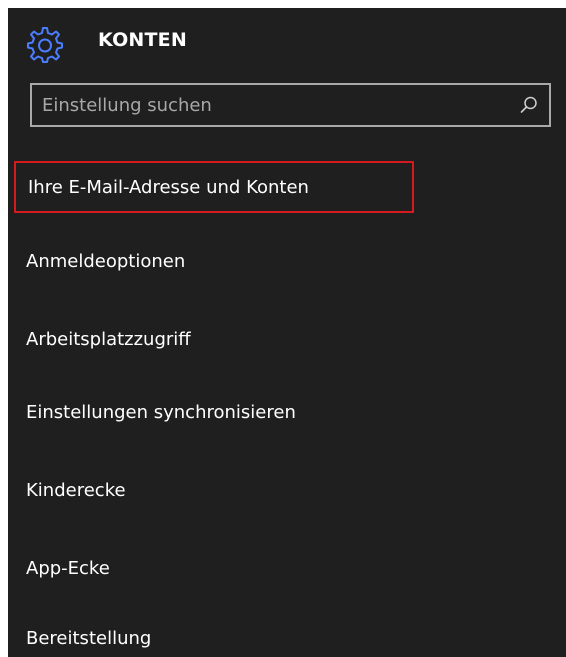 Image resolution: width=566 pixels, height=657 pixels. I want to click on menu-item-sync-settings: Einstellungen synchronisieren, so click(214, 414).